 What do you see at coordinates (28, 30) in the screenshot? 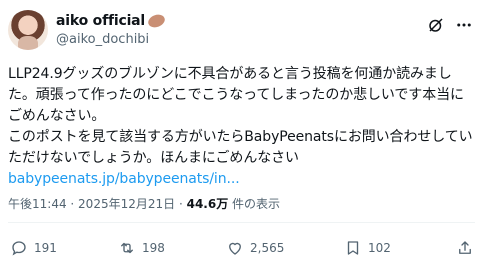
I see `avatar` at bounding box center [28, 30].